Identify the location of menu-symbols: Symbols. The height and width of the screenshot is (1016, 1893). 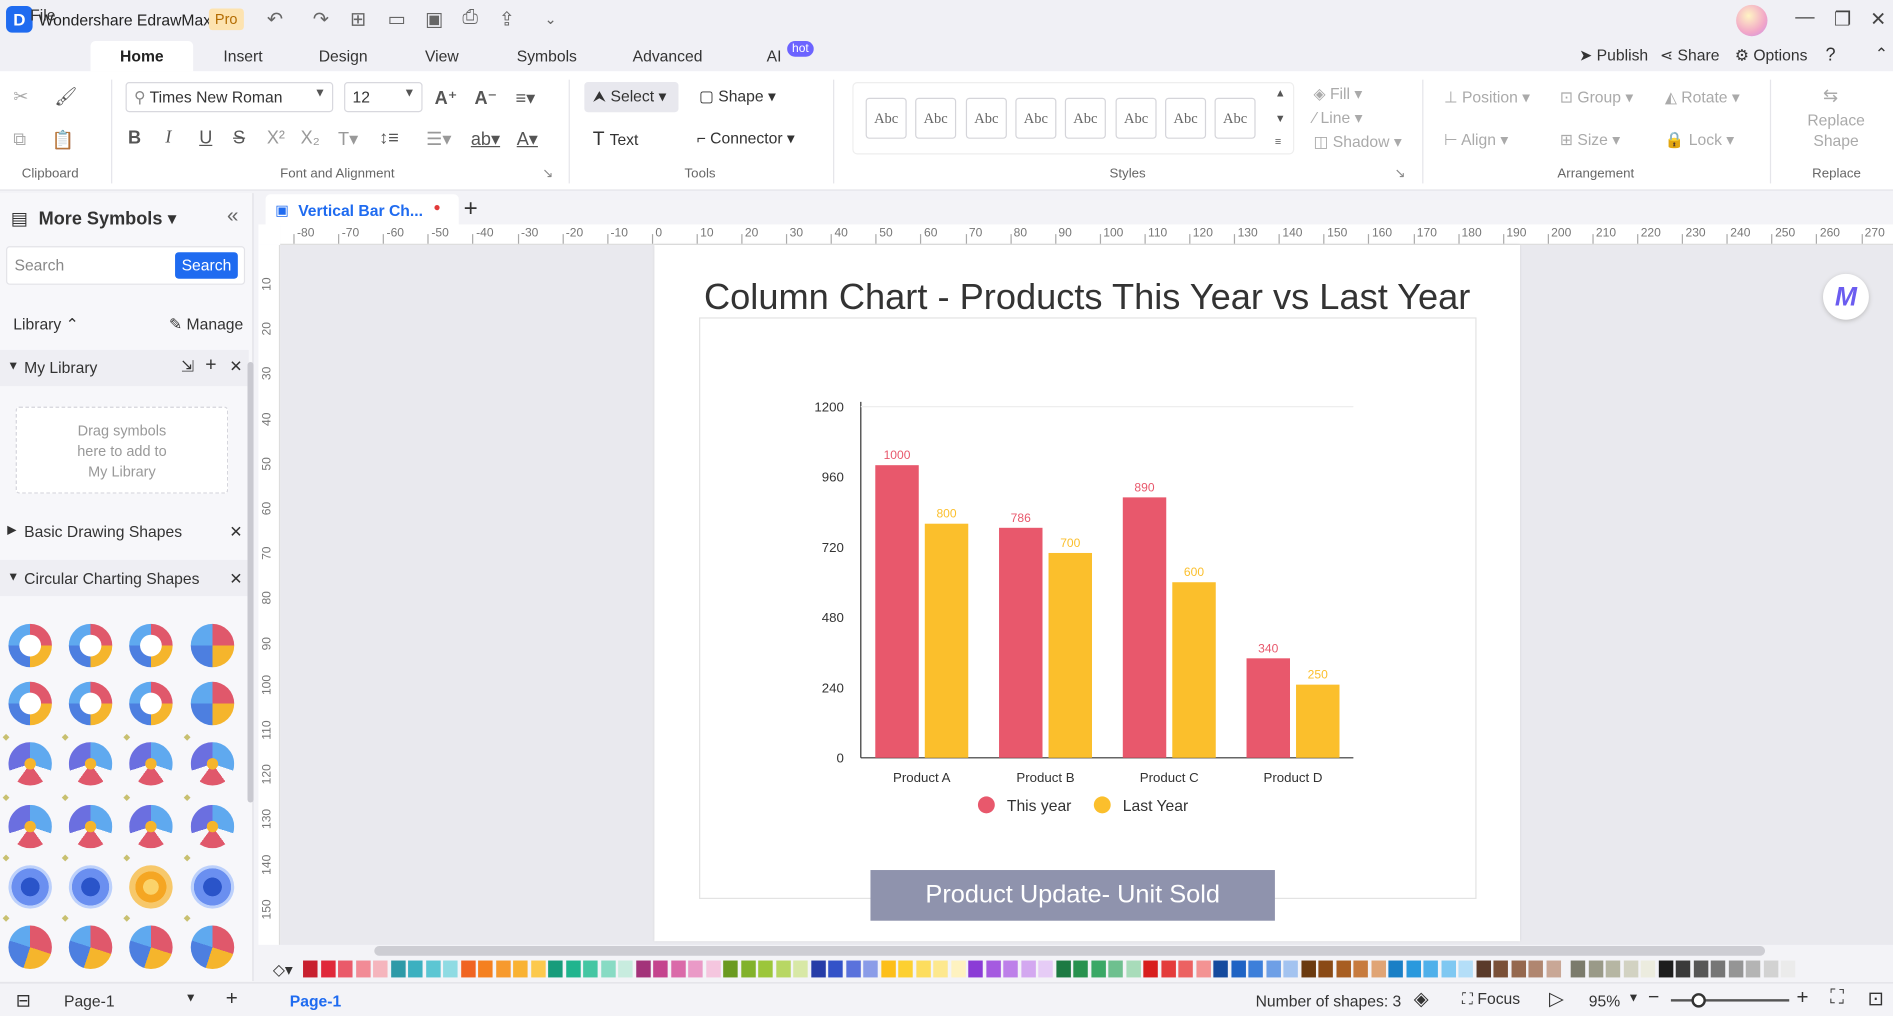
(547, 56).